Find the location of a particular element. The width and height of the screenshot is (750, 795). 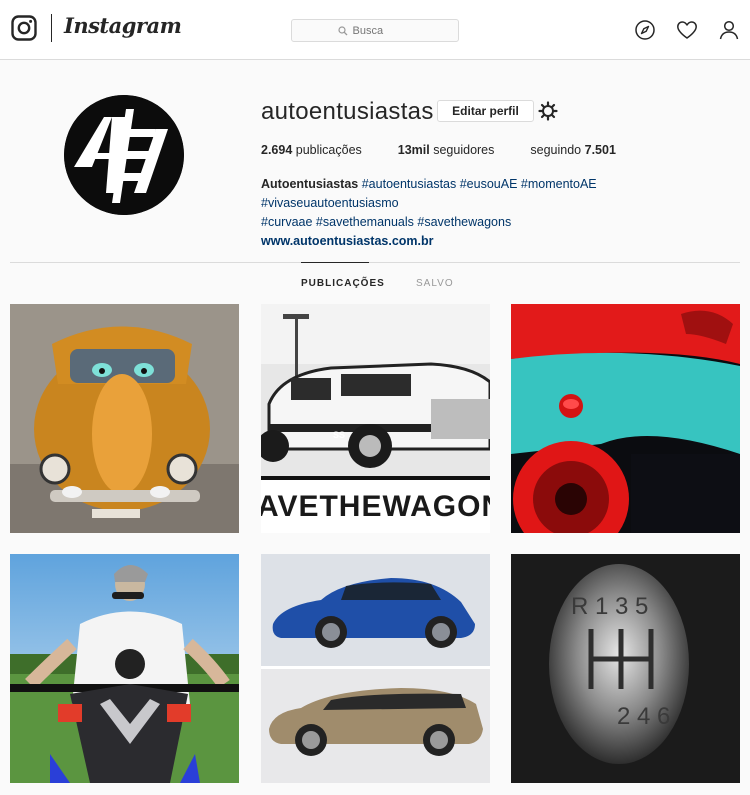

profile-avatar is located at coordinates (124, 155).